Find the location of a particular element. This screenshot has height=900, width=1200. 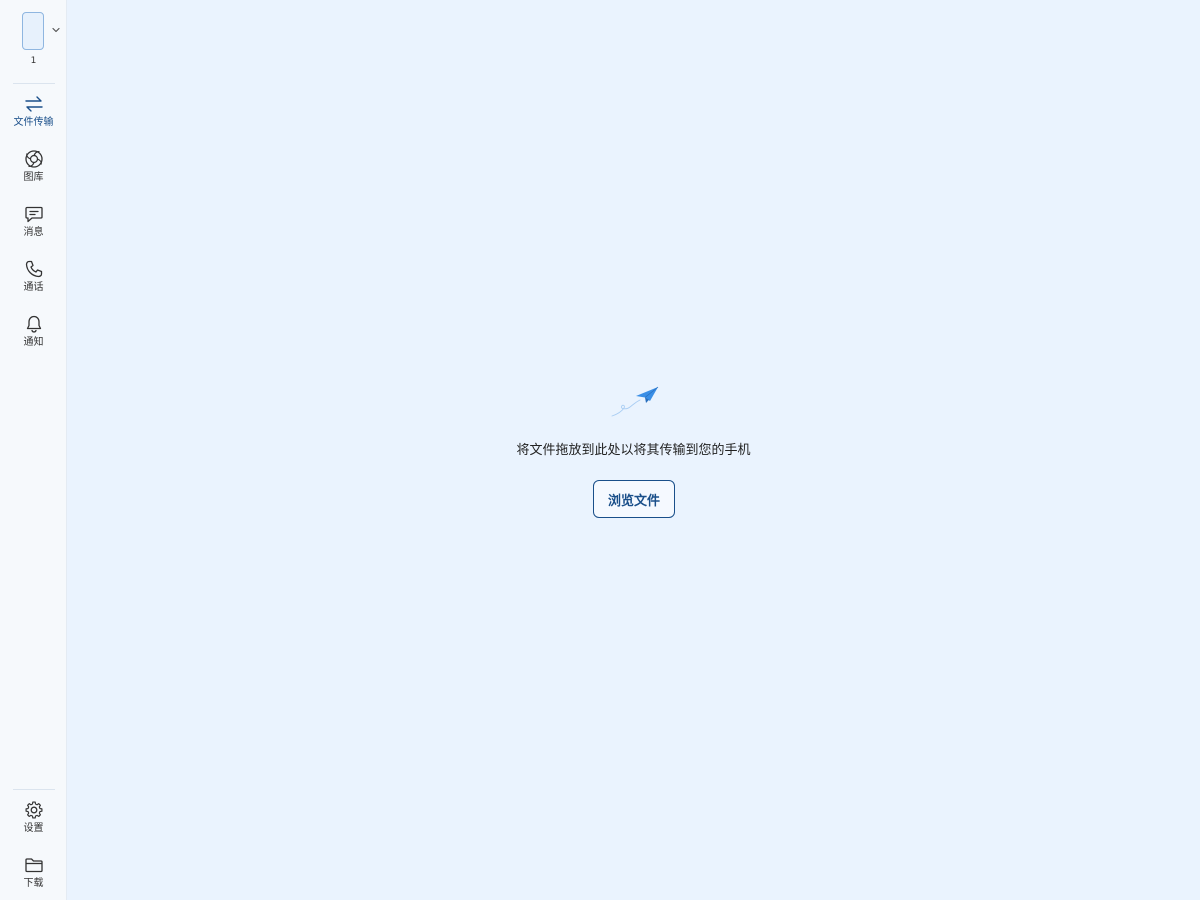

phone-icon is located at coordinates (33, 269).